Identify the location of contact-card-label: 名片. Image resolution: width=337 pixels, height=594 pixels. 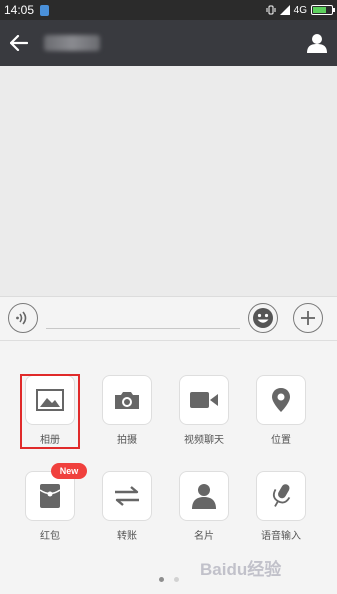
(204, 536).